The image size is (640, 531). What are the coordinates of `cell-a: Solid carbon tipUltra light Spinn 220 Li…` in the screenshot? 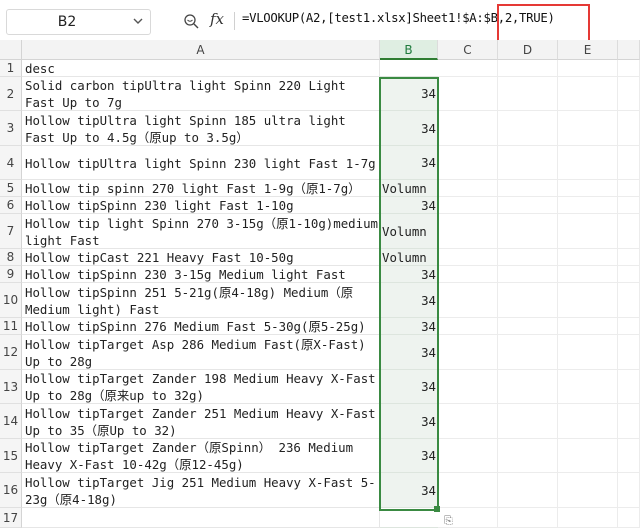 It's located at (201, 94).